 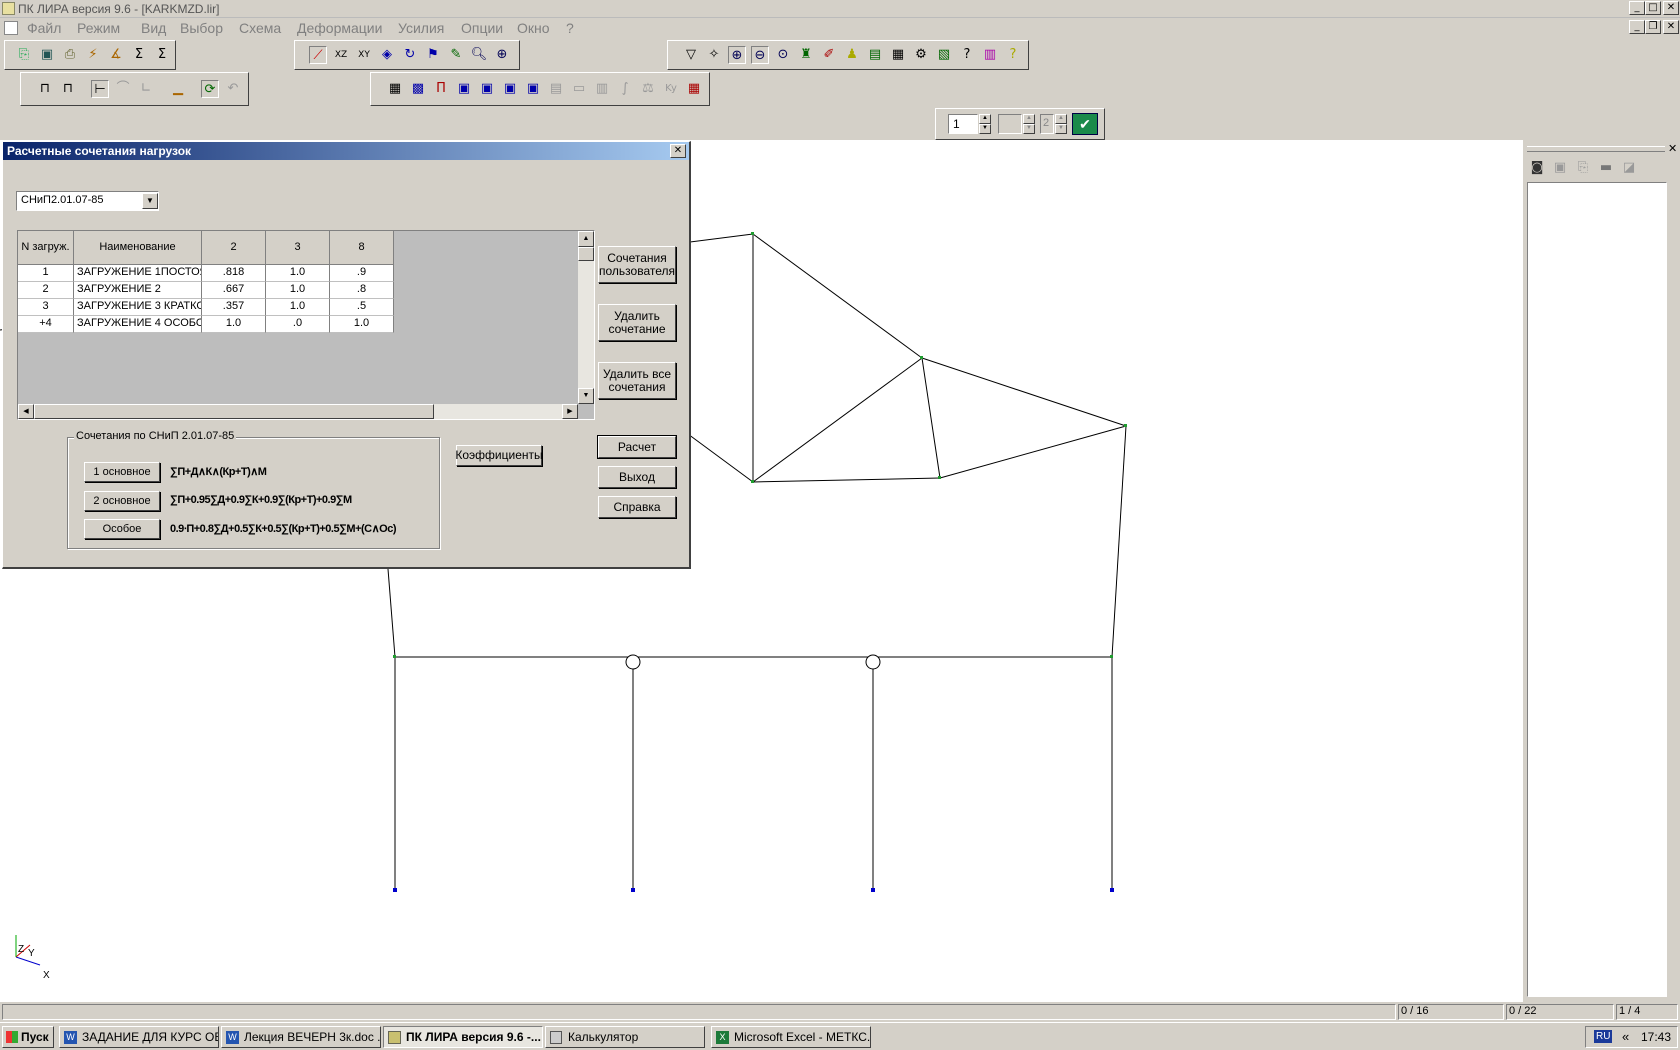 What do you see at coordinates (1013, 55) in the screenshot?
I see `help-icon: ?` at bounding box center [1013, 55].